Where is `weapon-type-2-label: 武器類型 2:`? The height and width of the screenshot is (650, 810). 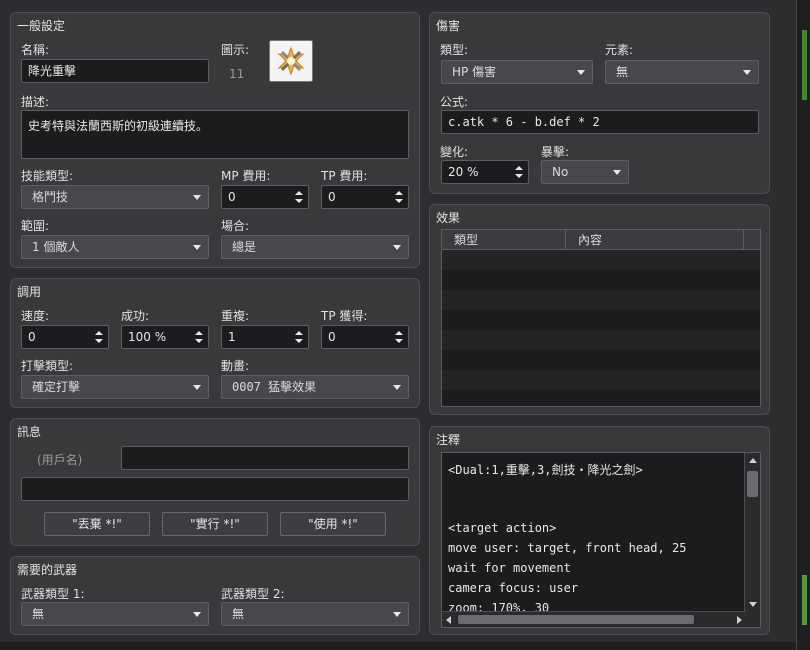 weapon-type-2-label: 武器類型 2: is located at coordinates (253, 594).